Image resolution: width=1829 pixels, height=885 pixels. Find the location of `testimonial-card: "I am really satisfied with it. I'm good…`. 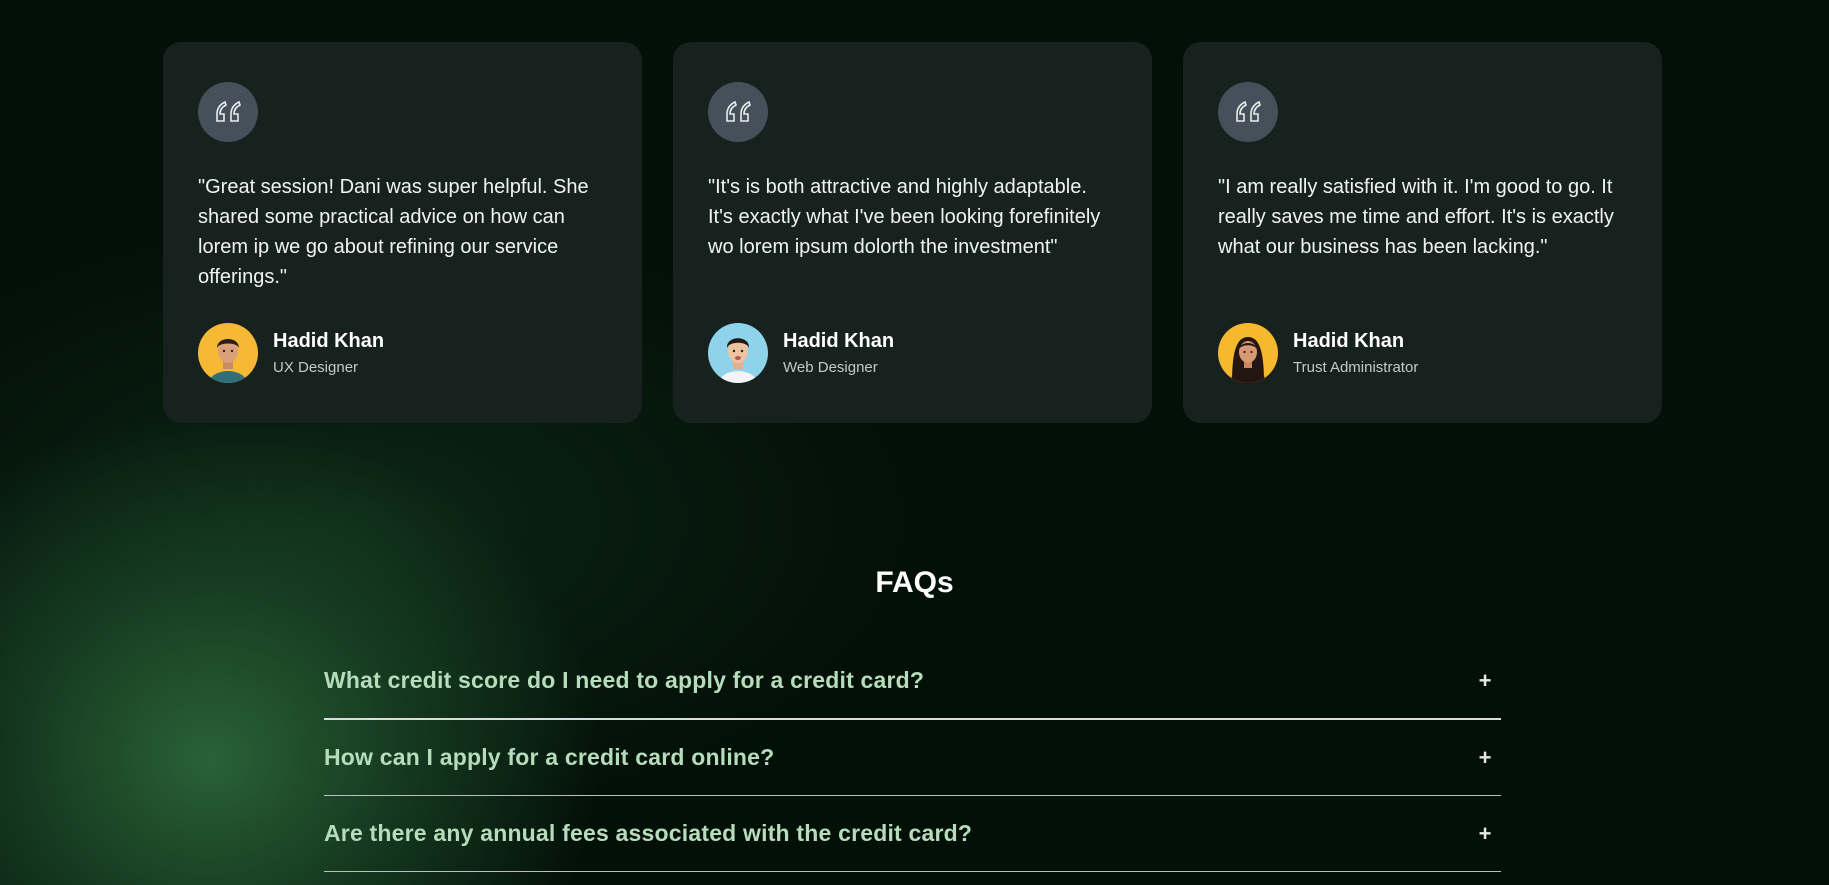

testimonial-card: "I am really satisfied with it. I'm good… is located at coordinates (1422, 232).